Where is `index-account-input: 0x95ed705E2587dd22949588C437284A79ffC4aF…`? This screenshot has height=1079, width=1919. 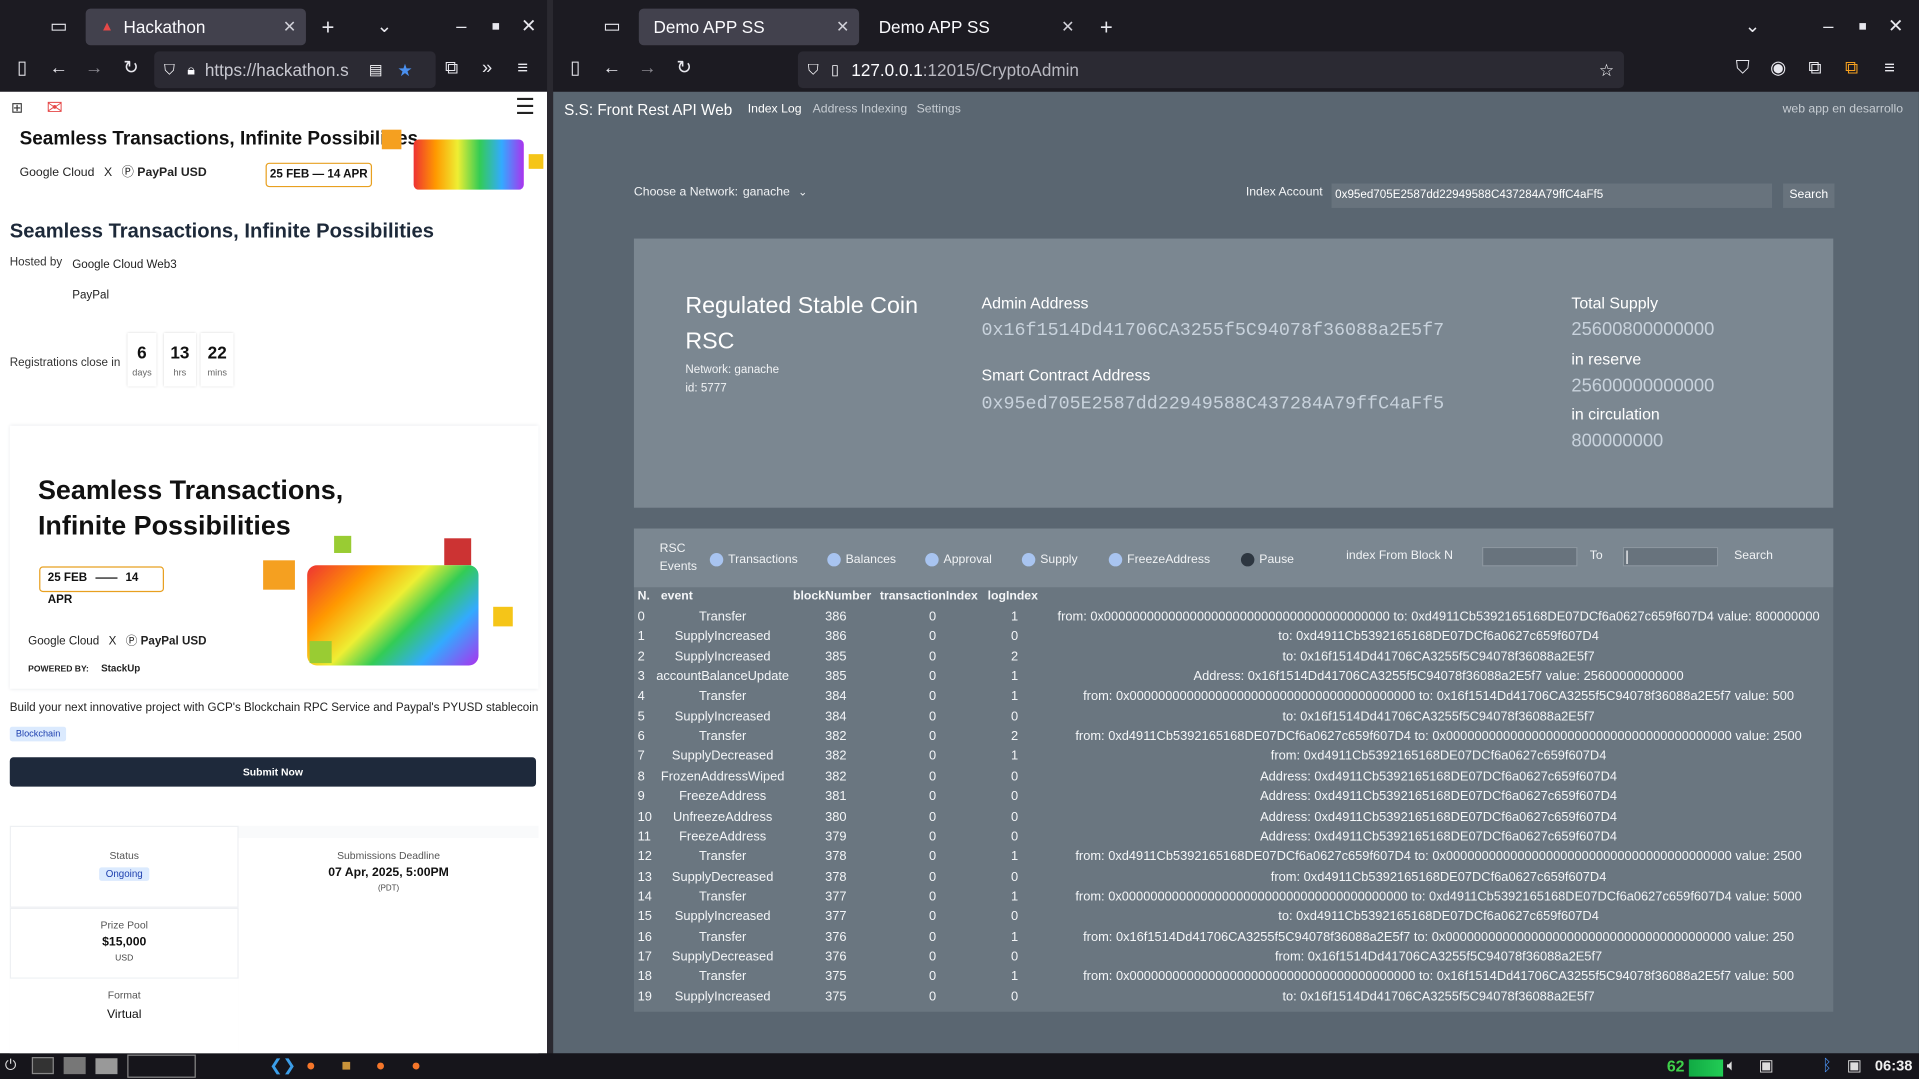 index-account-input: 0x95ed705E2587dd22949588C437284A79ffC4aF… is located at coordinates (1552, 195).